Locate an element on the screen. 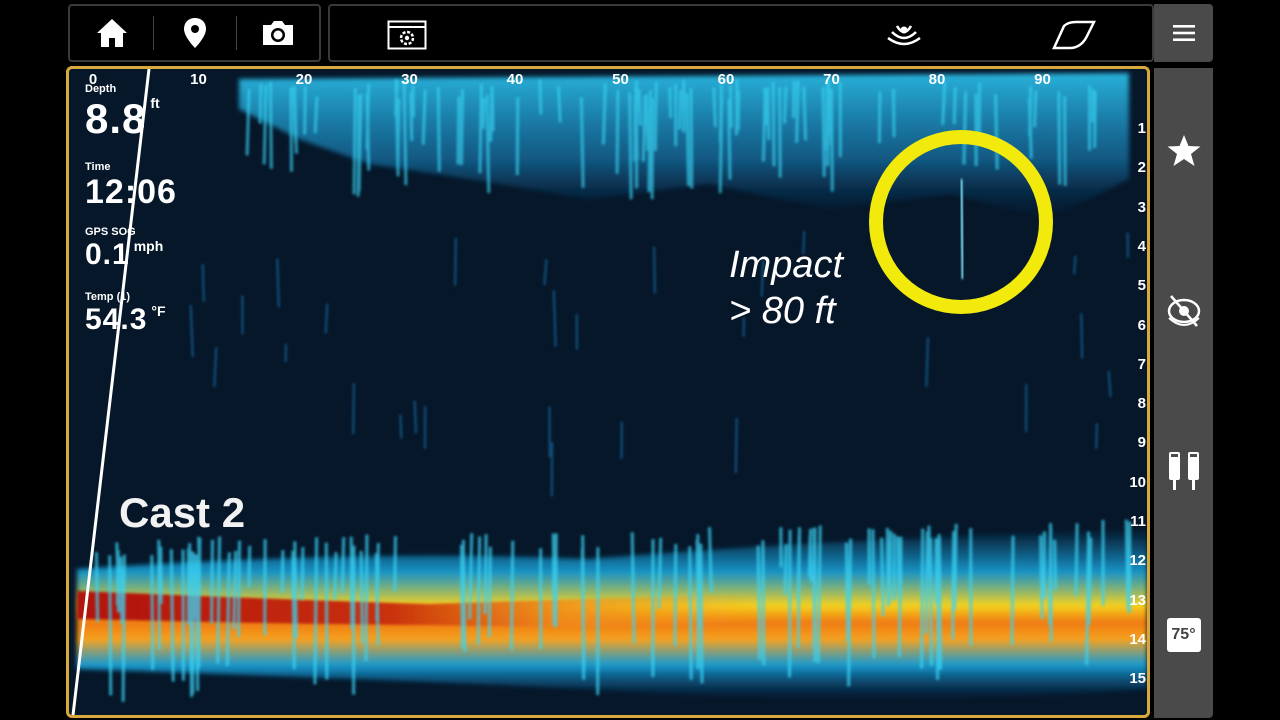 This screenshot has width=1280, height=720. depth-tick-label: 14 is located at coordinates (1137, 639).